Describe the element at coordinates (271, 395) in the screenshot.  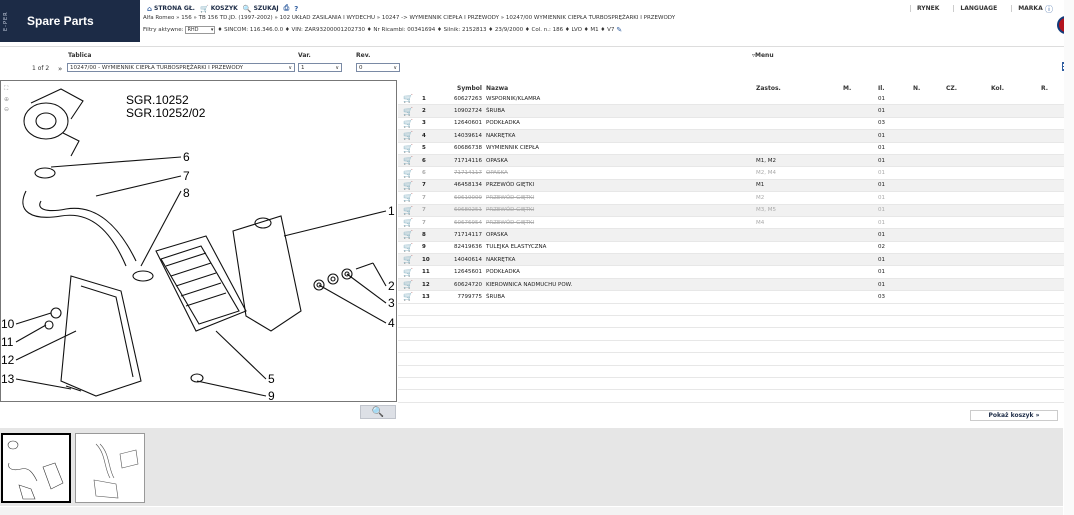
I see `callout-9: 9` at that location.